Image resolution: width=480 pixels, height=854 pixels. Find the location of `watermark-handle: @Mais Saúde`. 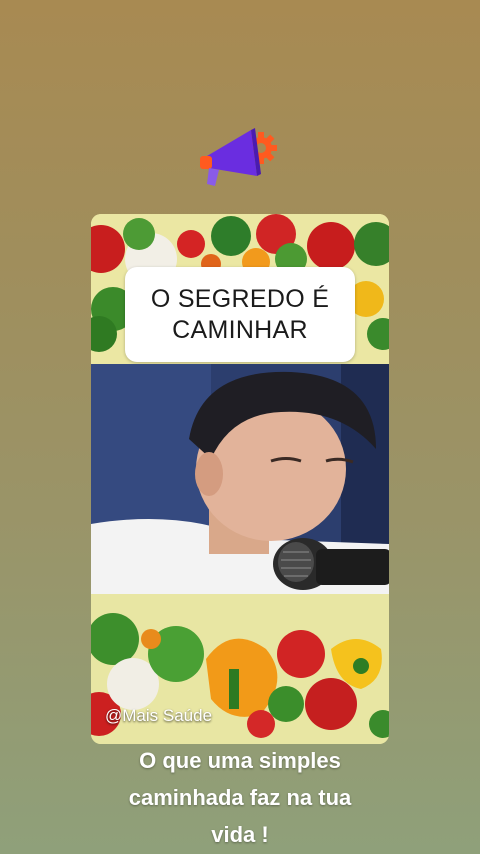

watermark-handle: @Mais Saúde is located at coordinates (159, 715).